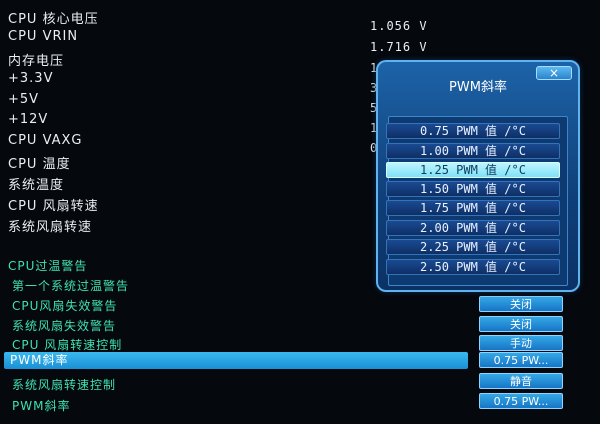  I want to click on monitor-label-system-temp: 系统温度, so click(36, 185).